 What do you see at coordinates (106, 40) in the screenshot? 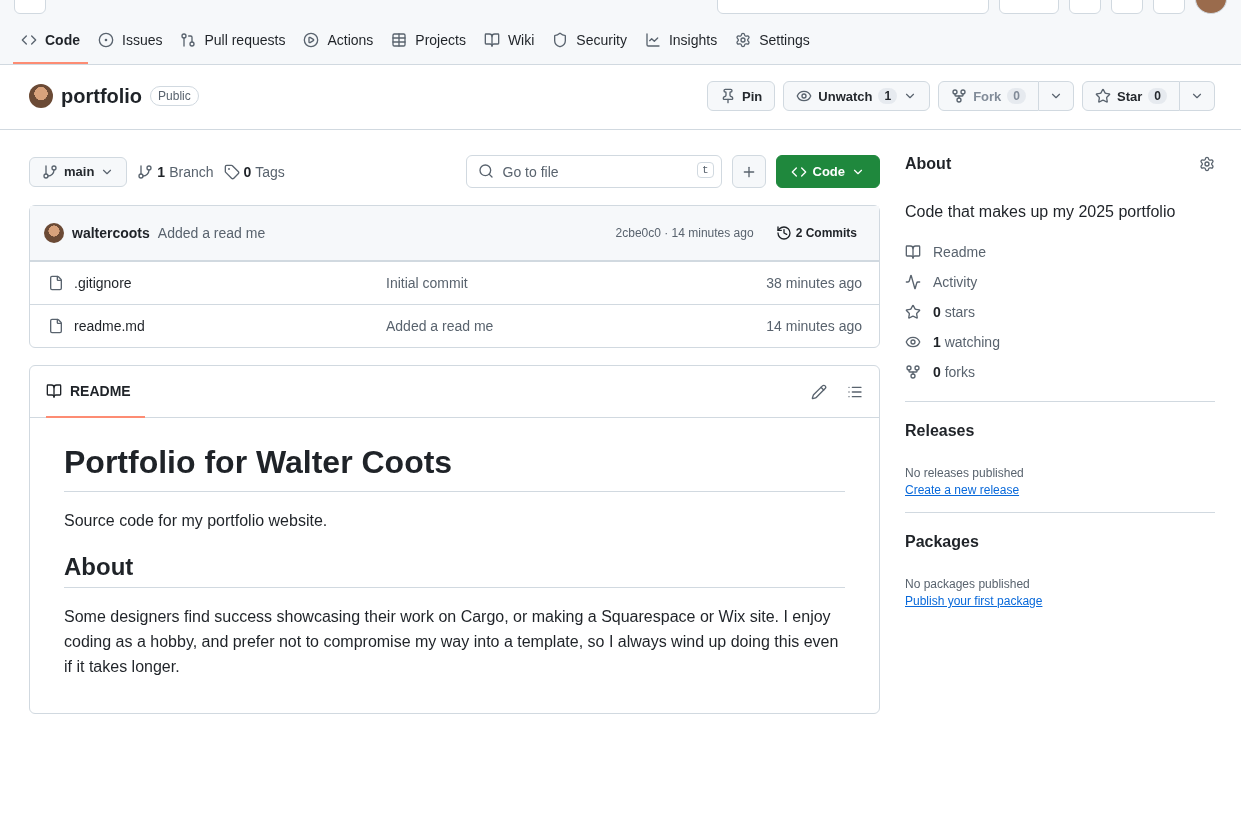
I see `issue-icon` at bounding box center [106, 40].